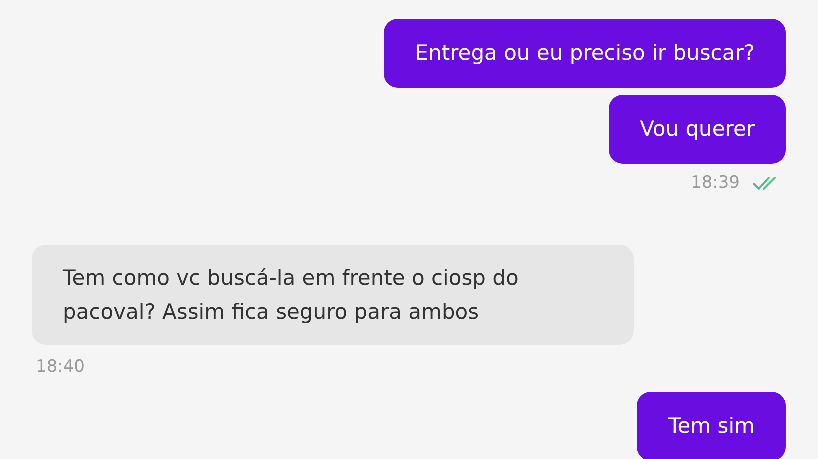  I want to click on message-time: 18:40, so click(60, 367).